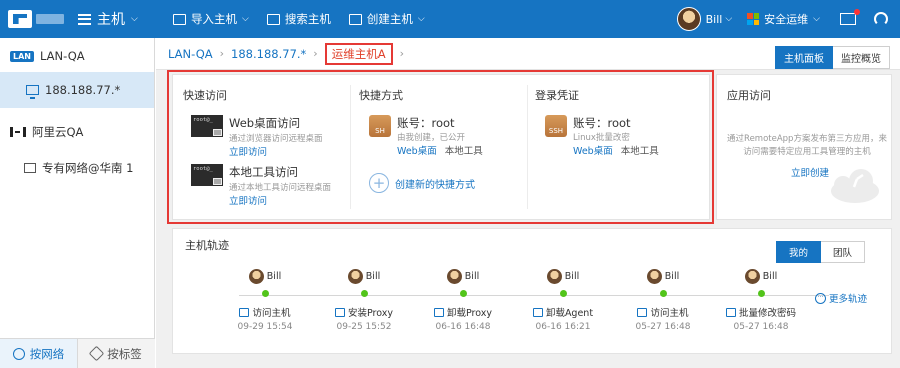 The width and height of the screenshot is (900, 368). I want to click on quick-access-title: 快速访问, so click(205, 95).